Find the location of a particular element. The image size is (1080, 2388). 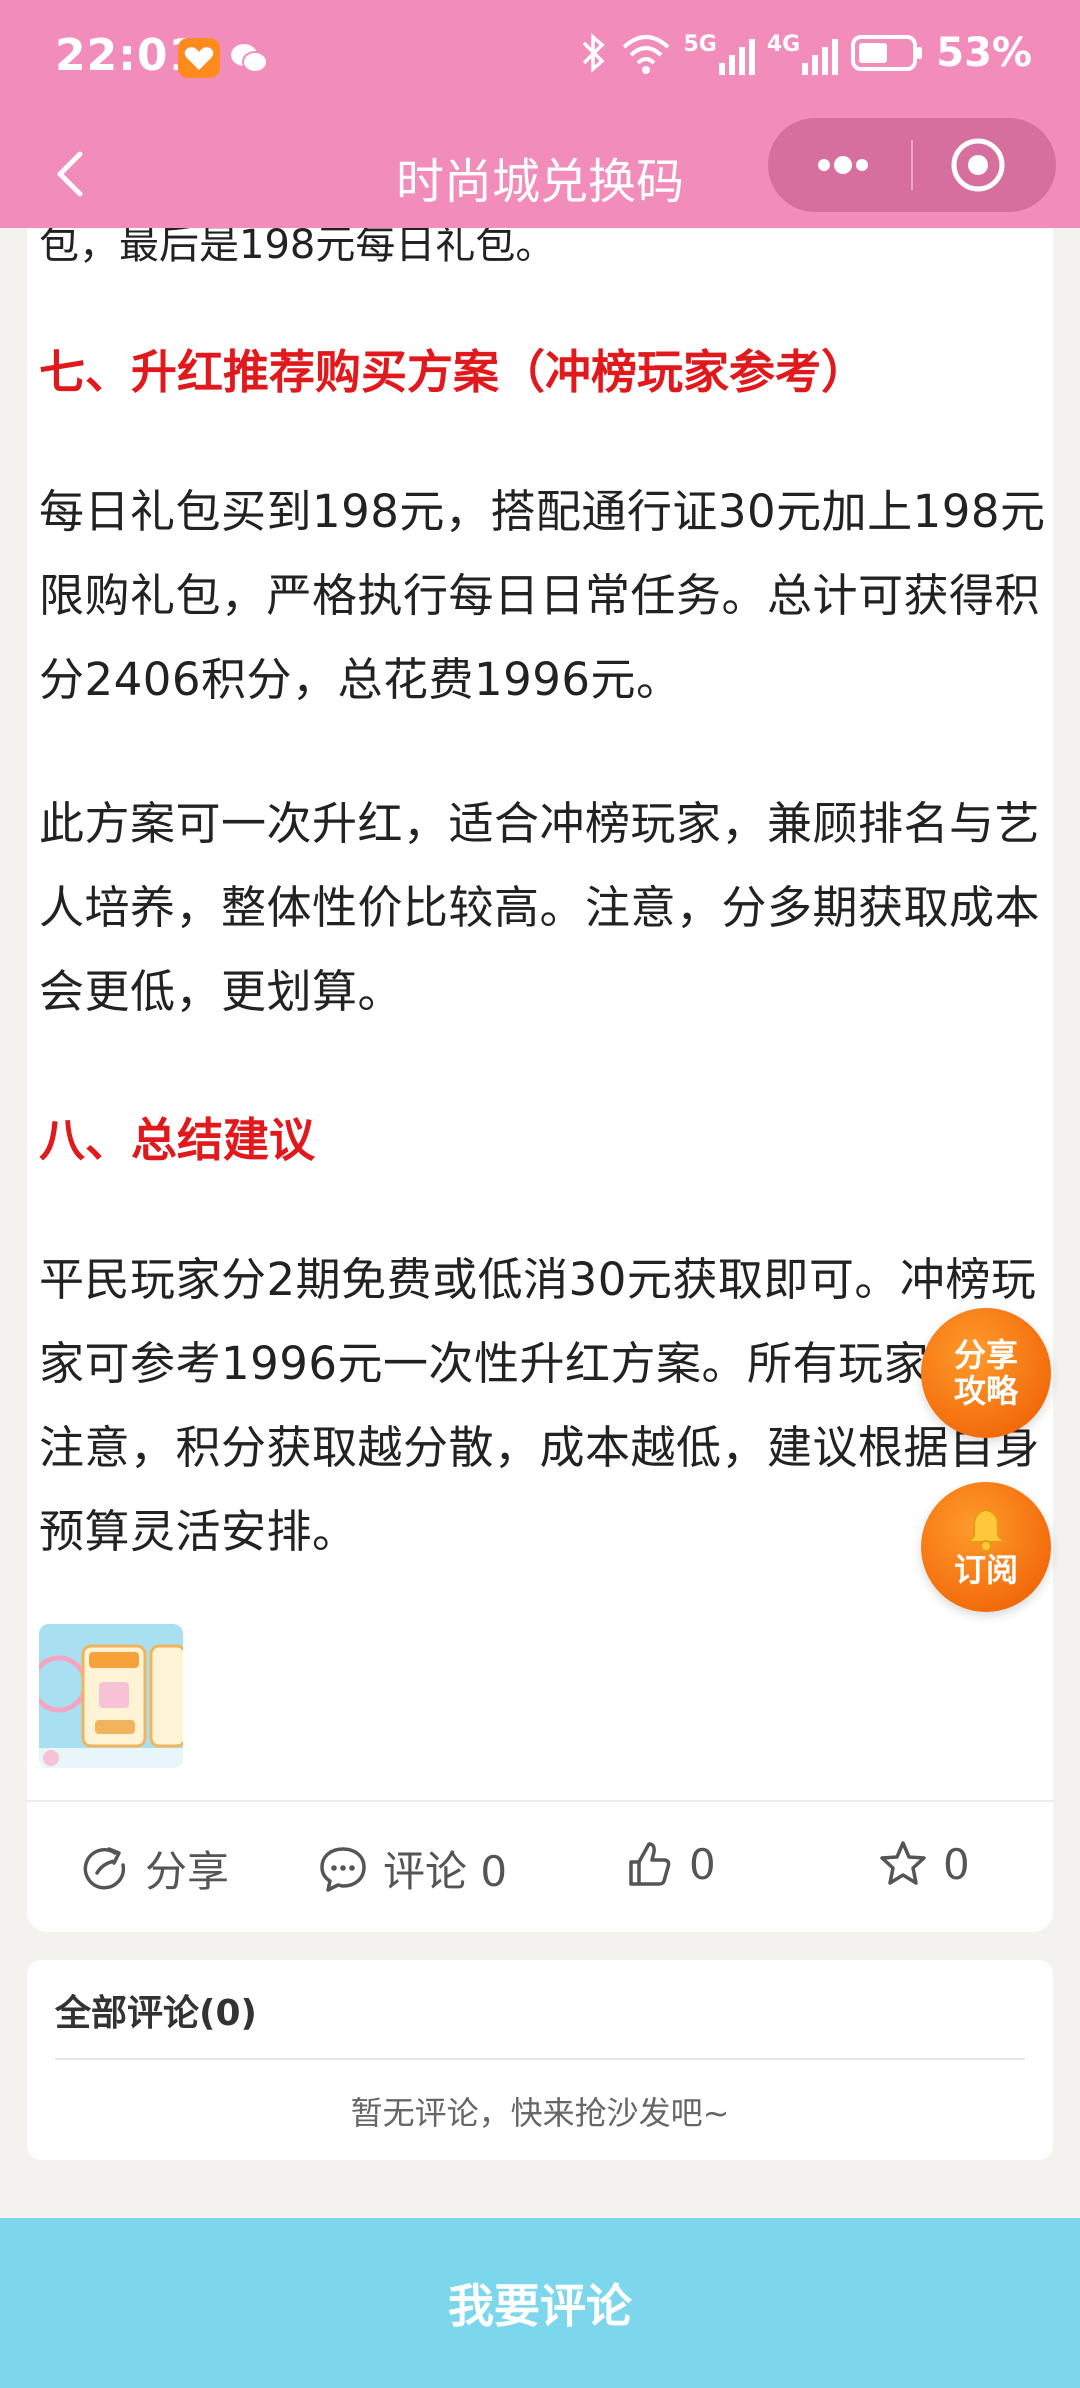

share-guide-line1: 分享 is located at coordinates (985, 1355).